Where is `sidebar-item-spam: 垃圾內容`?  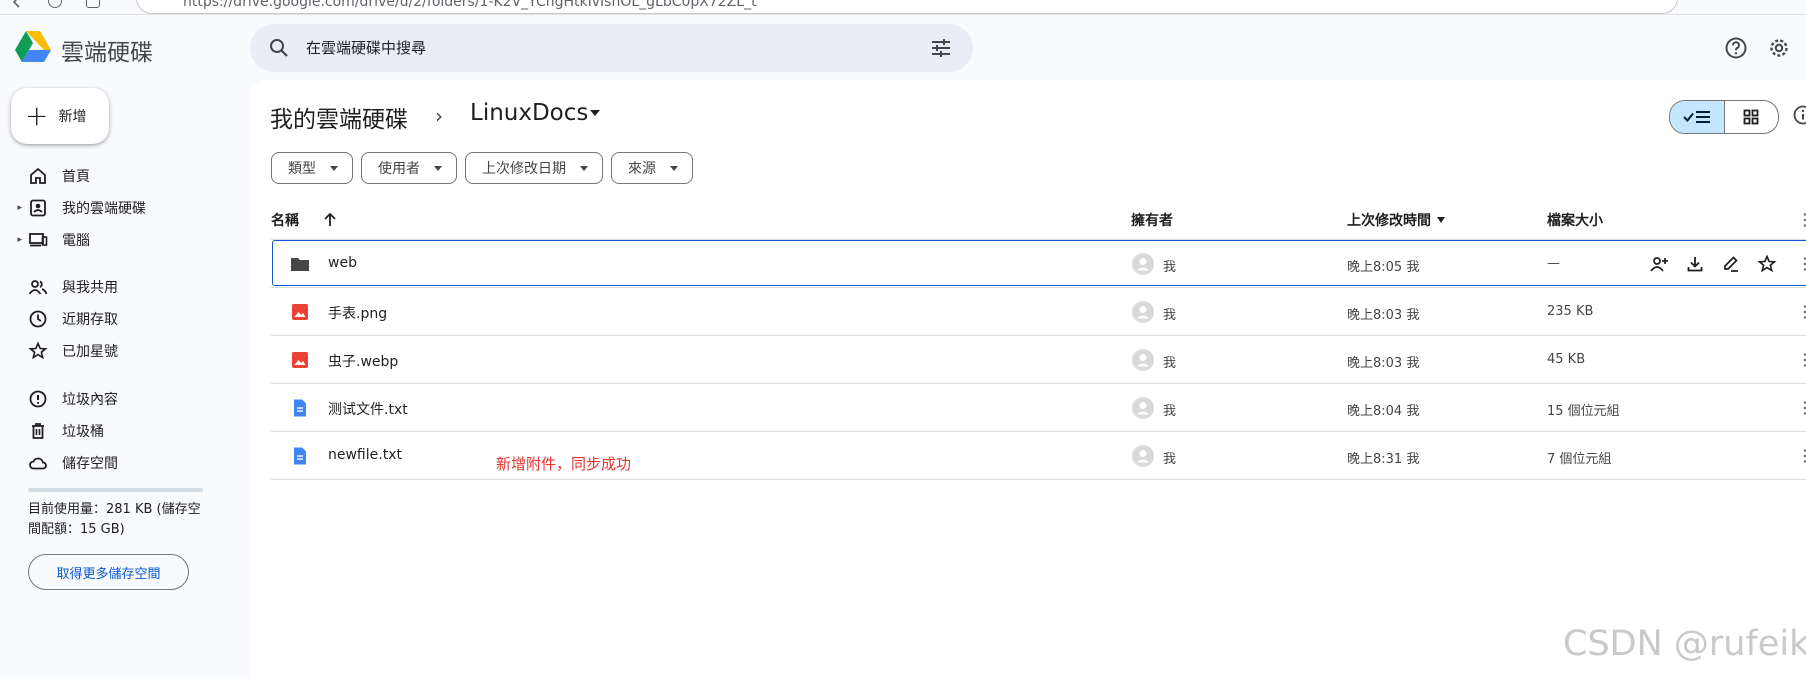
sidebar-item-spam: 垃圾內容 is located at coordinates (120, 399).